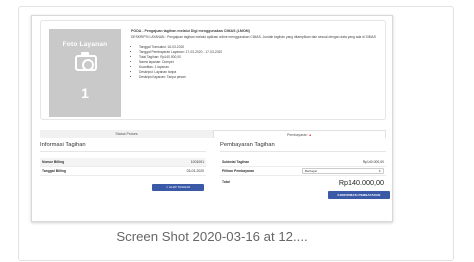 The width and height of the screenshot is (474, 262). What do you see at coordinates (54, 171) in the screenshot?
I see `row-key: Tanggal Billing` at bounding box center [54, 171].